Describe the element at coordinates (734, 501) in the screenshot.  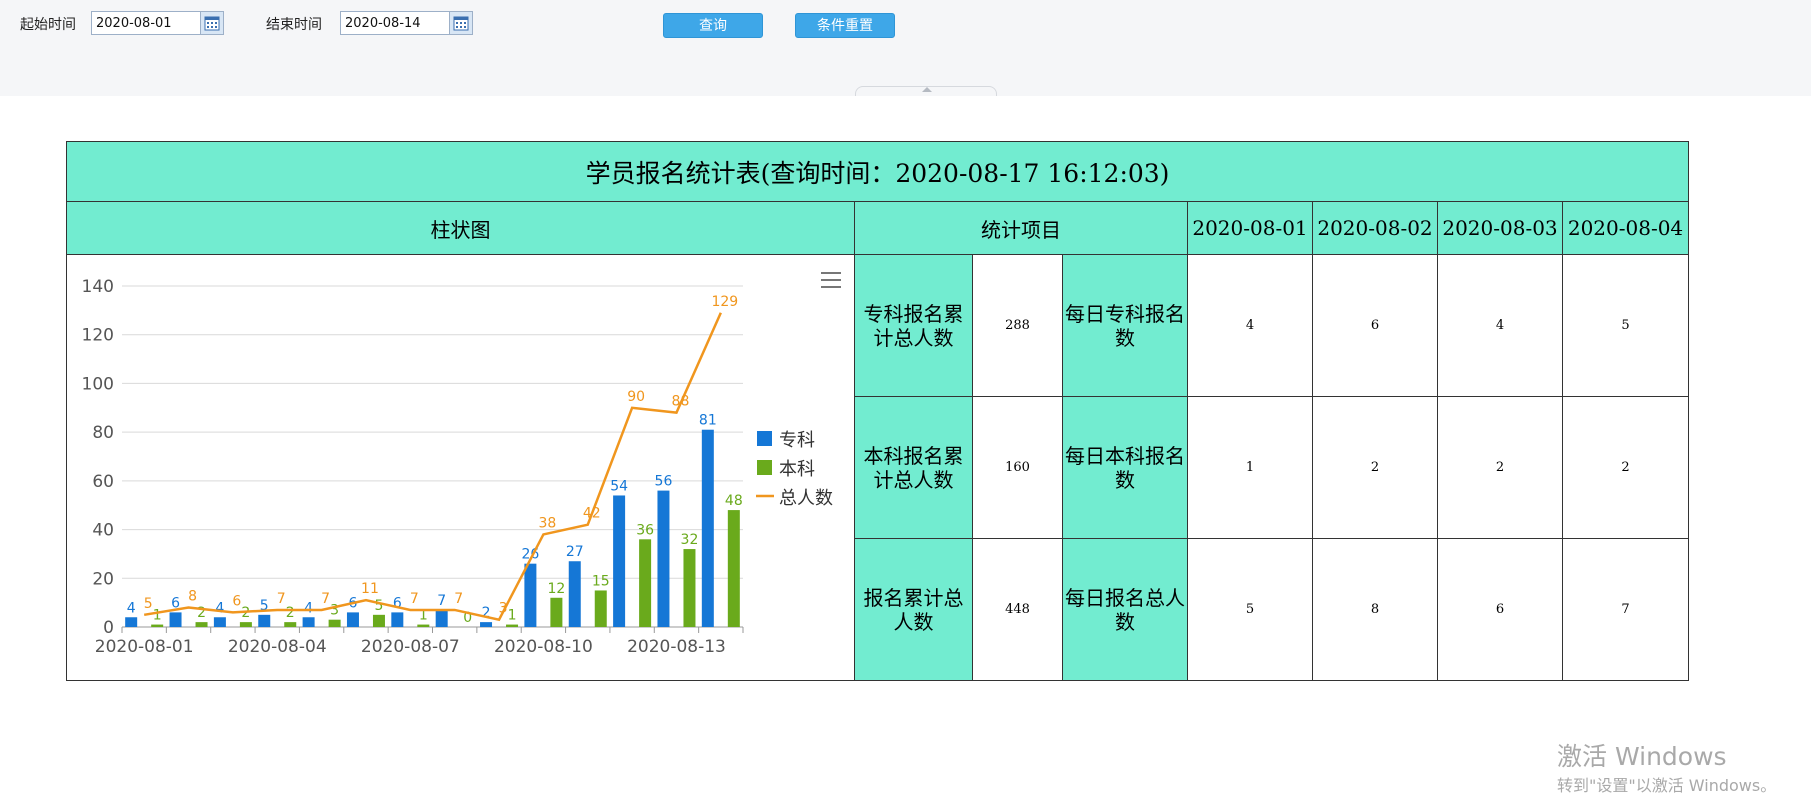
I see `data-label: 48` at that location.